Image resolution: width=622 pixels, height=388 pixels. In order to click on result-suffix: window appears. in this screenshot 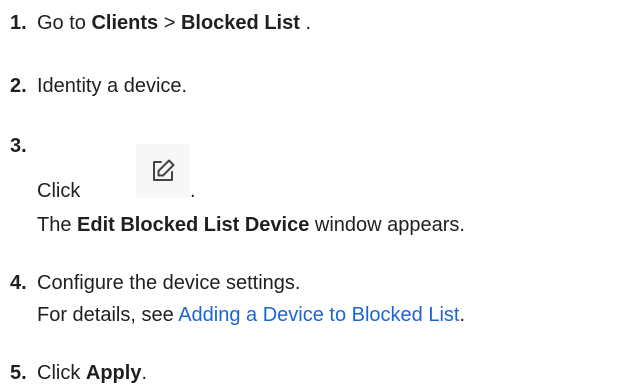, I will do `click(387, 225)`.